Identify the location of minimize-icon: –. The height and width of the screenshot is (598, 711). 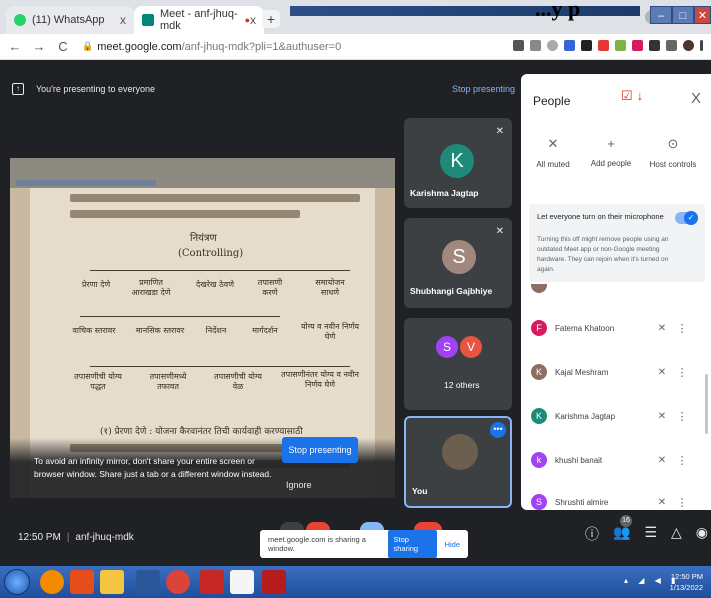
(661, 15).